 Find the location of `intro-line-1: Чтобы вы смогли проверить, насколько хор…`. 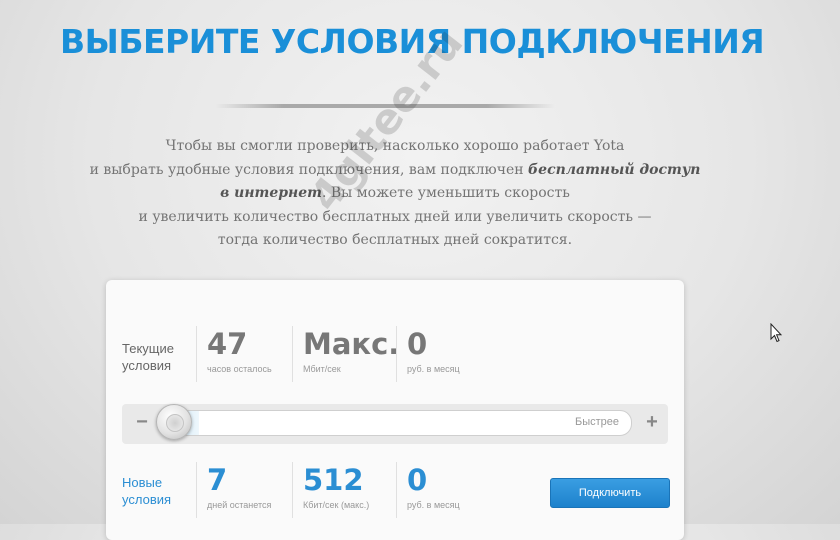

intro-line-1: Чтобы вы смогли проверить, насколько хор… is located at coordinates (395, 146).